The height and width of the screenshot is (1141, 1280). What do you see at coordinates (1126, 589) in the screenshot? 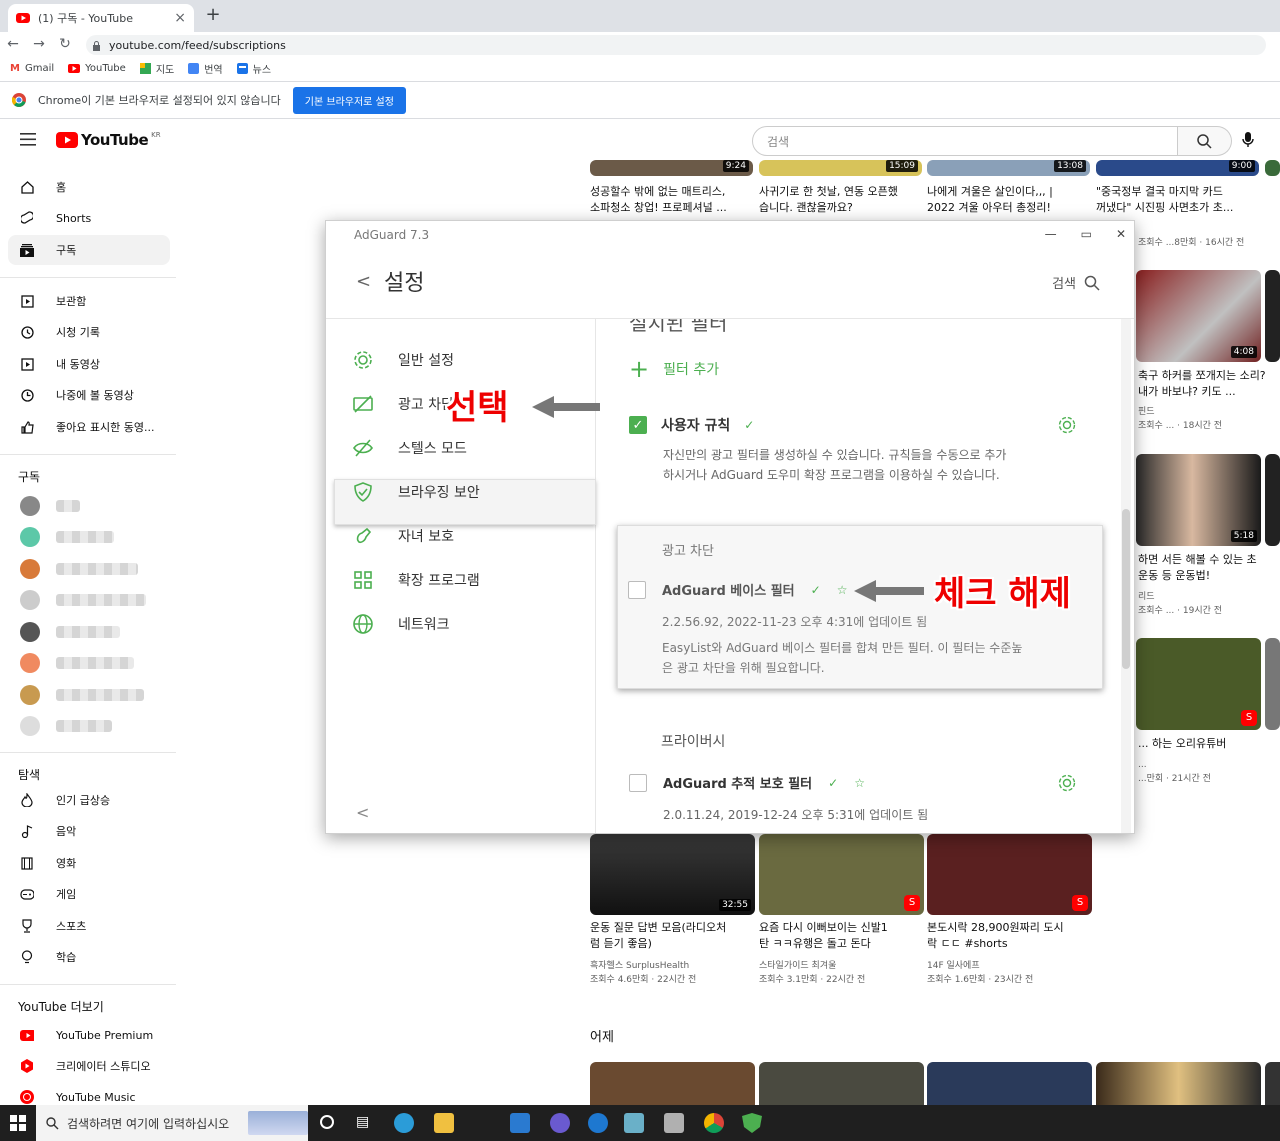
I see `scrollbar-thumb` at bounding box center [1126, 589].